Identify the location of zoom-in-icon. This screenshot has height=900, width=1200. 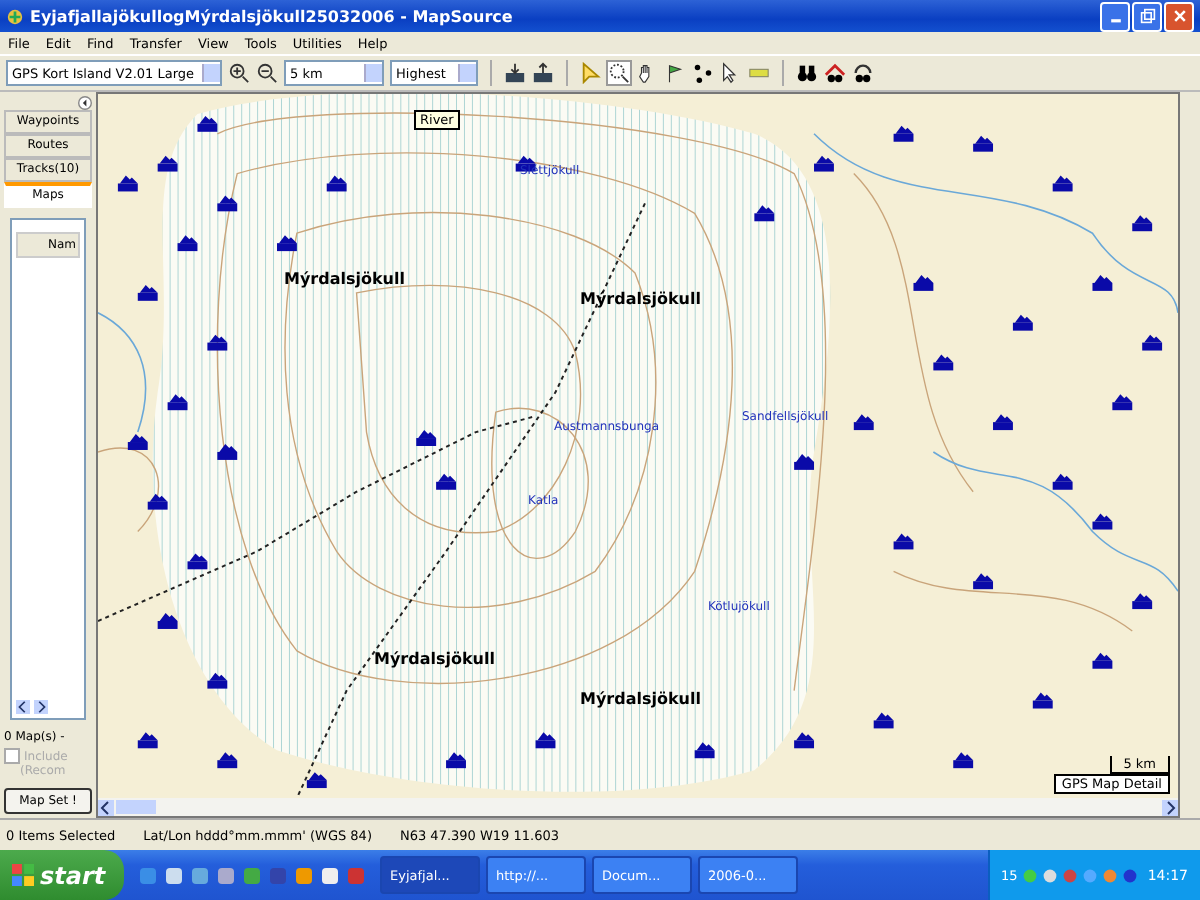
(239, 73).